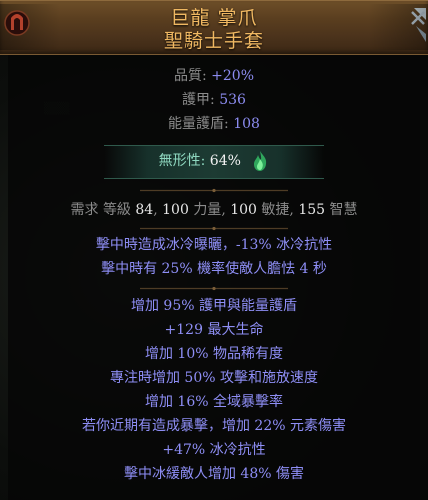 Image resolution: width=428 pixels, height=500 pixels. Describe the element at coordinates (214, 474) in the screenshot. I see `explicit-mod: 擊中冰緩敵人增加 48% 傷害` at that location.